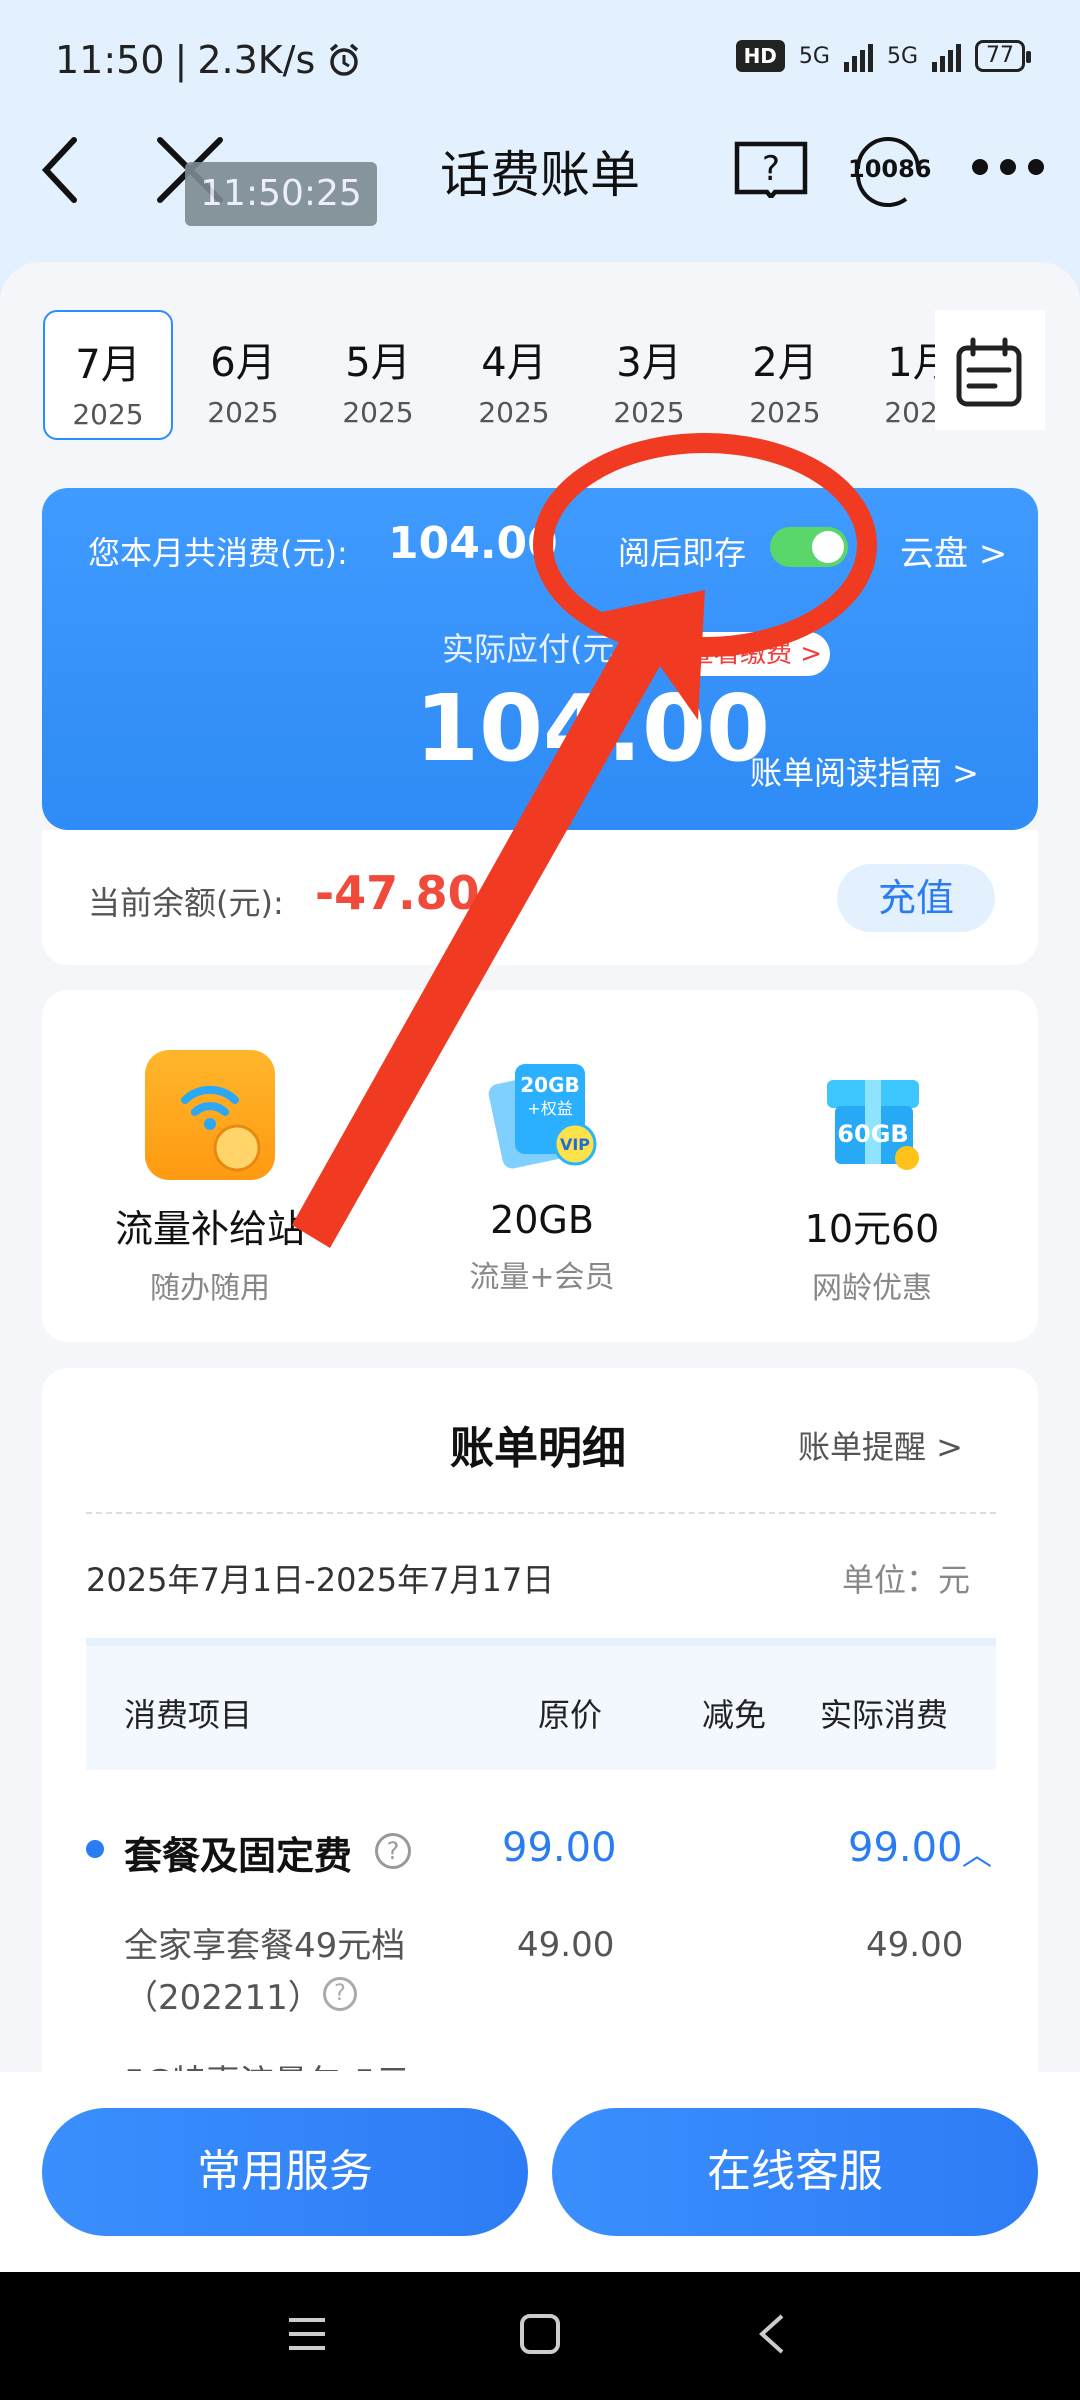 Image resolution: width=1080 pixels, height=2400 pixels. I want to click on month-label: 3月, so click(649, 363).